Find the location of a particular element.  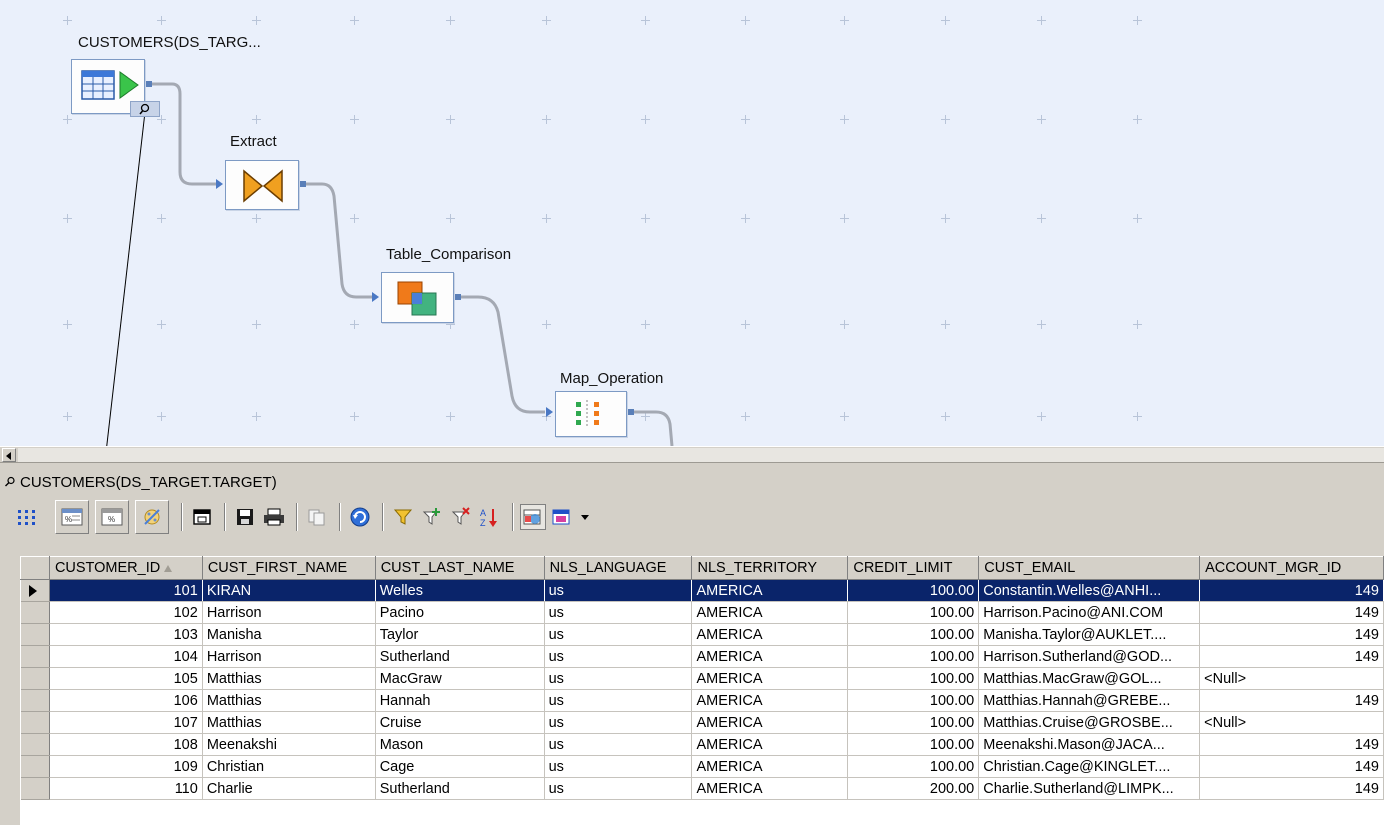

print-icon is located at coordinates (274, 517).